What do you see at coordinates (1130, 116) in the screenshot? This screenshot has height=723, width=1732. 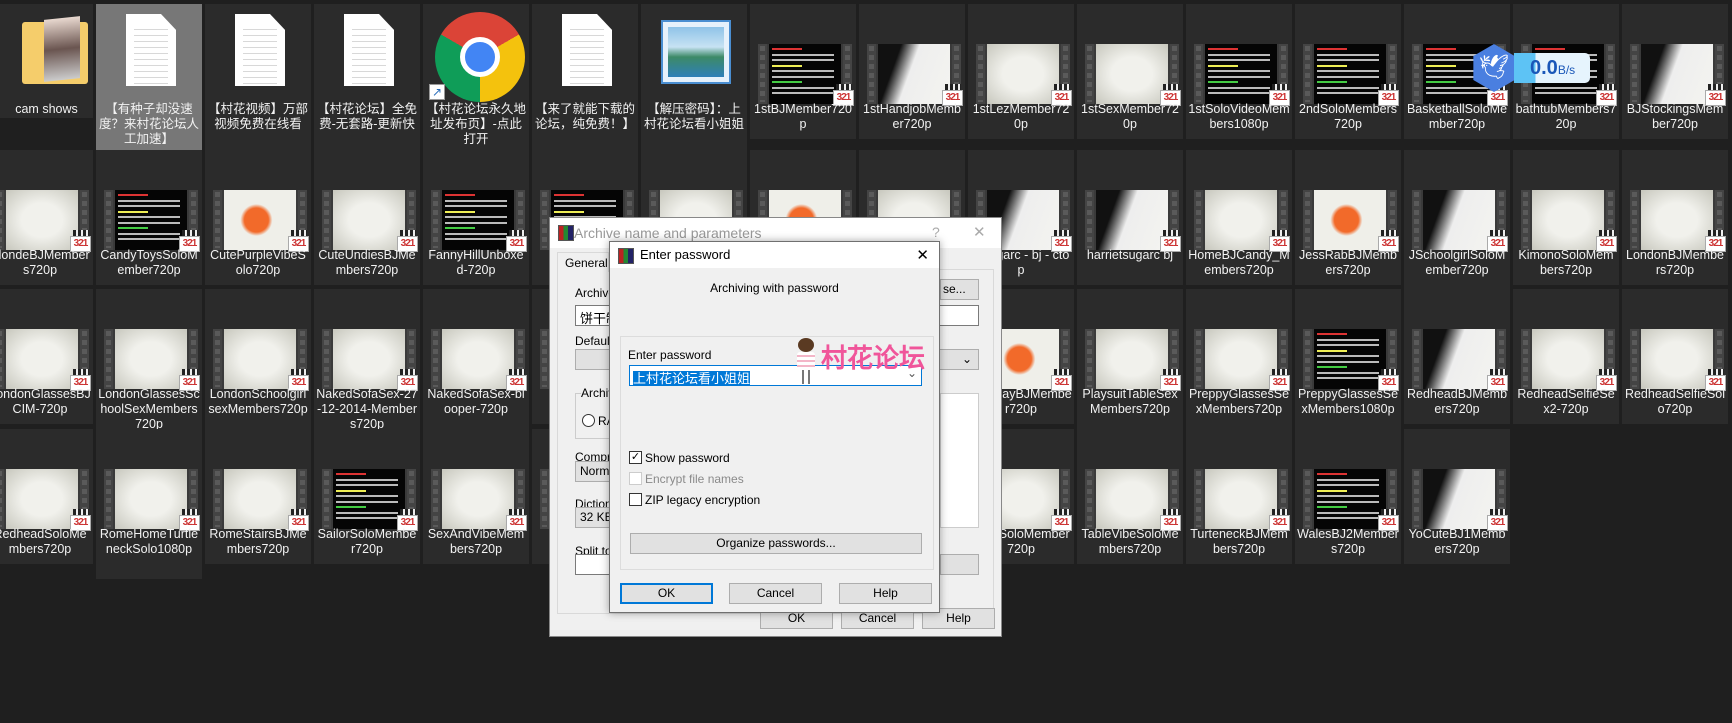 I see `file-name-label: 1stSexMember720p` at bounding box center [1130, 116].